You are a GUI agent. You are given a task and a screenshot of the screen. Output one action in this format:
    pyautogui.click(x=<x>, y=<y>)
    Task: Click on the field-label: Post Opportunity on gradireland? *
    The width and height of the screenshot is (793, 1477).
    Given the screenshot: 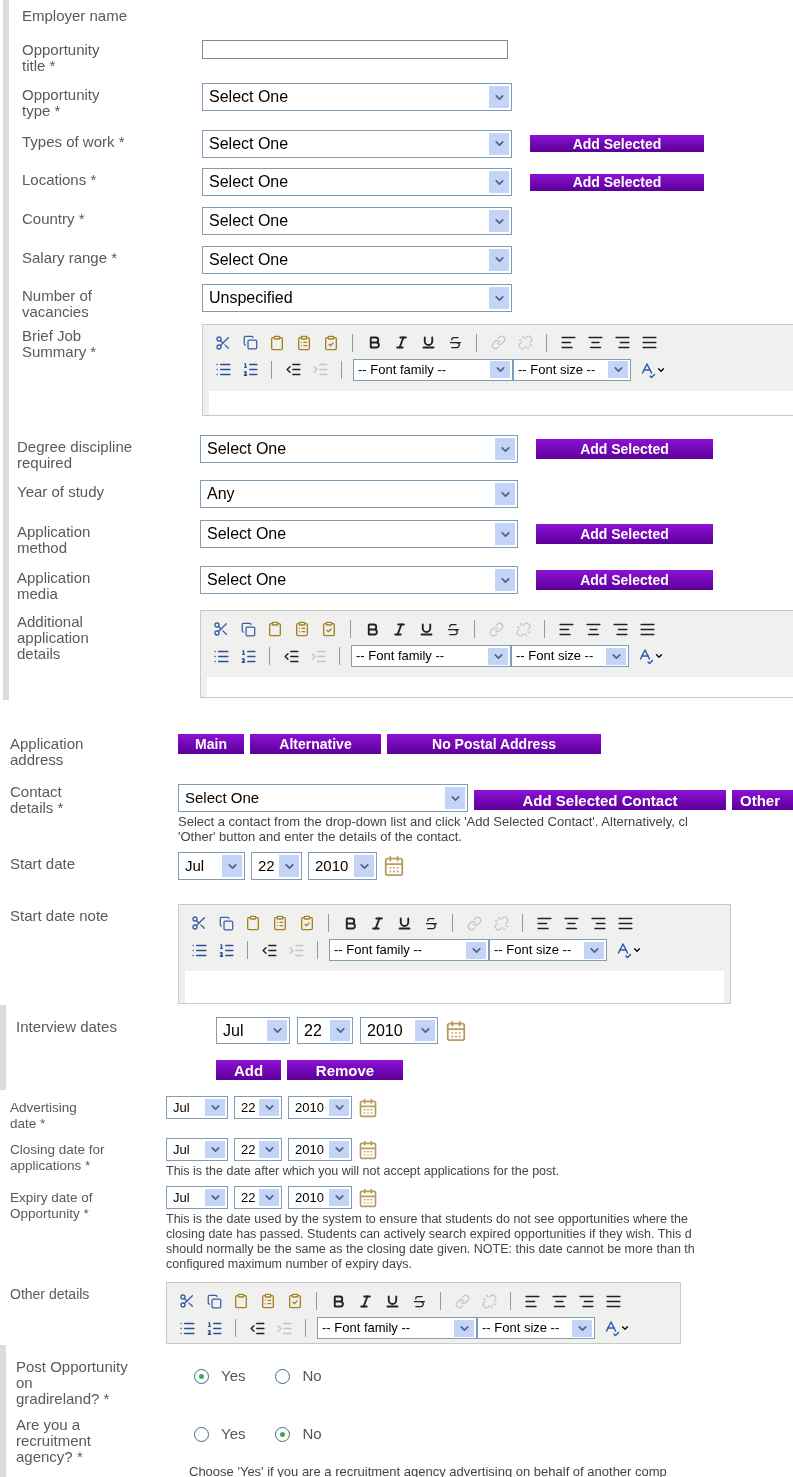 What is the action you would take?
    pyautogui.click(x=72, y=1383)
    